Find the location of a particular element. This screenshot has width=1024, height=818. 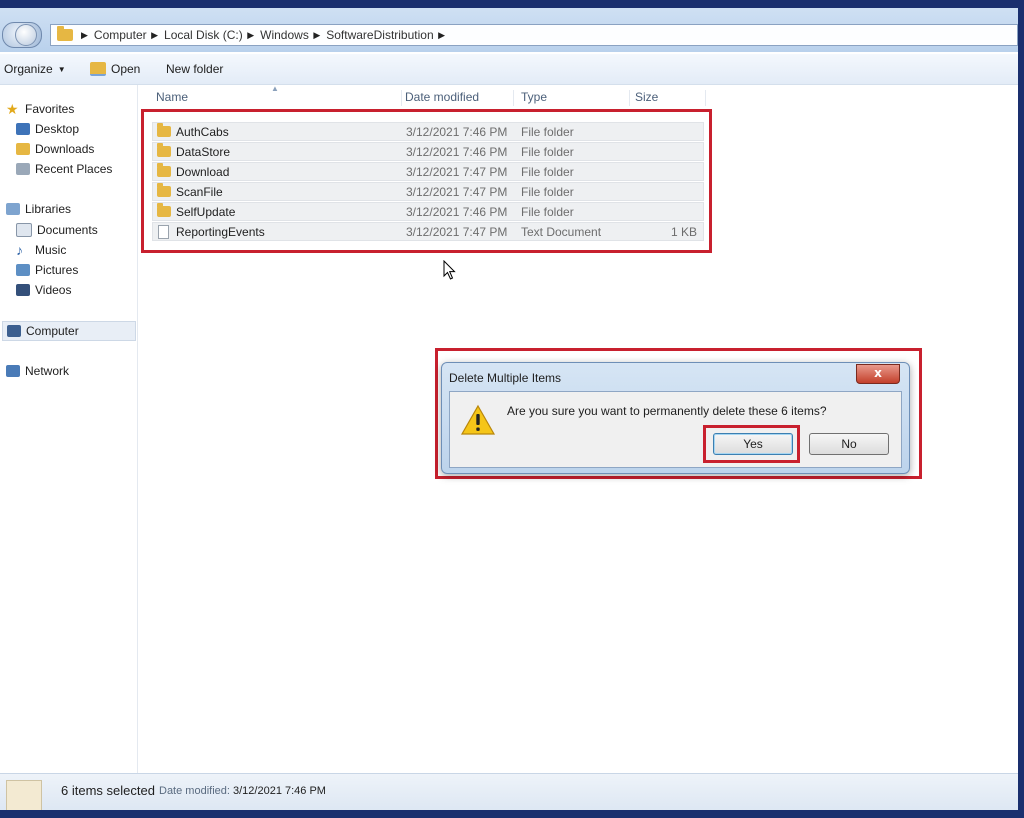

nav-documents-label: Documents is located at coordinates (67, 230).